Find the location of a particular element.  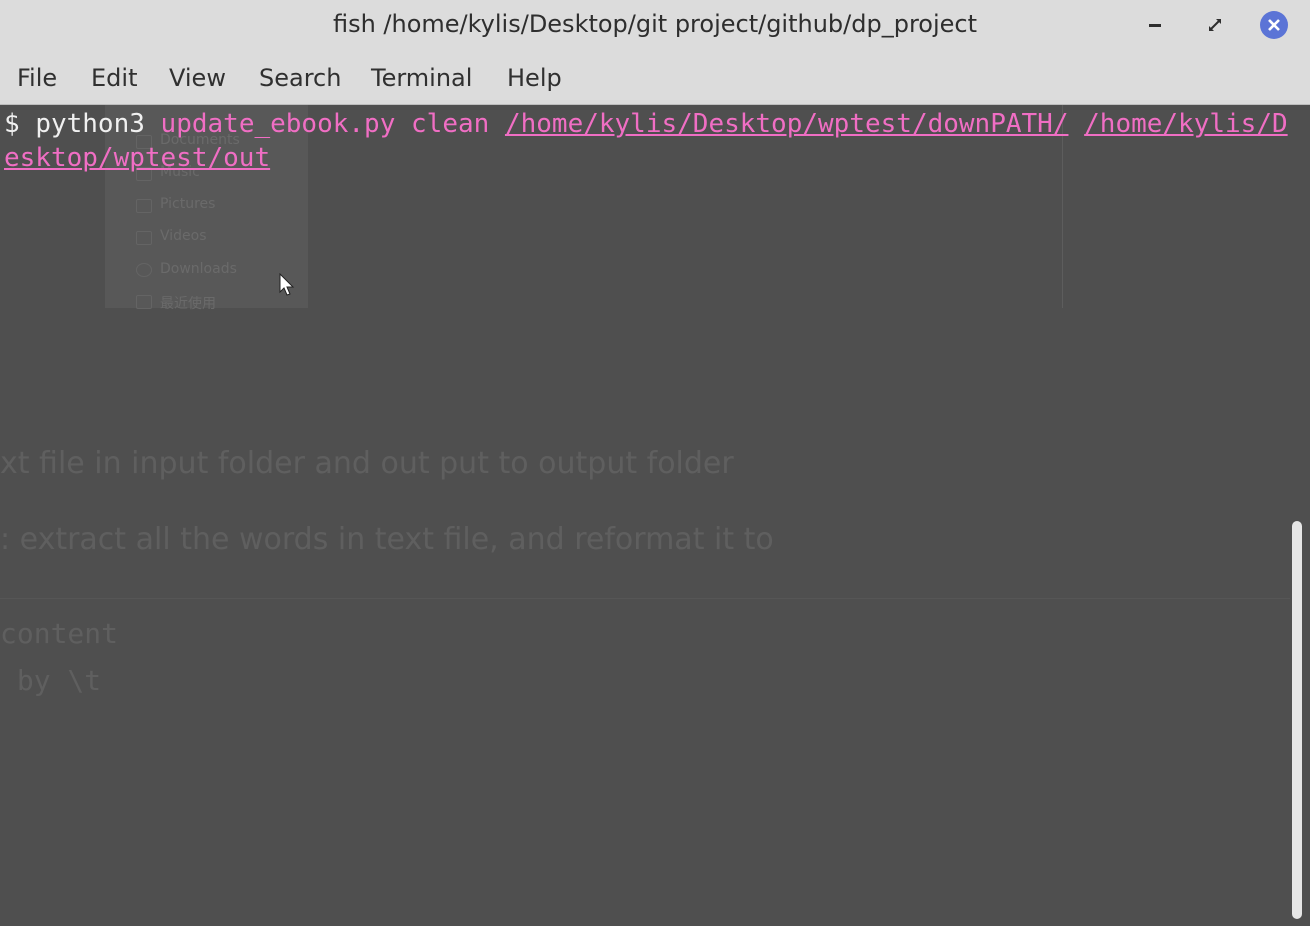

mode-argument: clean is located at coordinates (450, 124).